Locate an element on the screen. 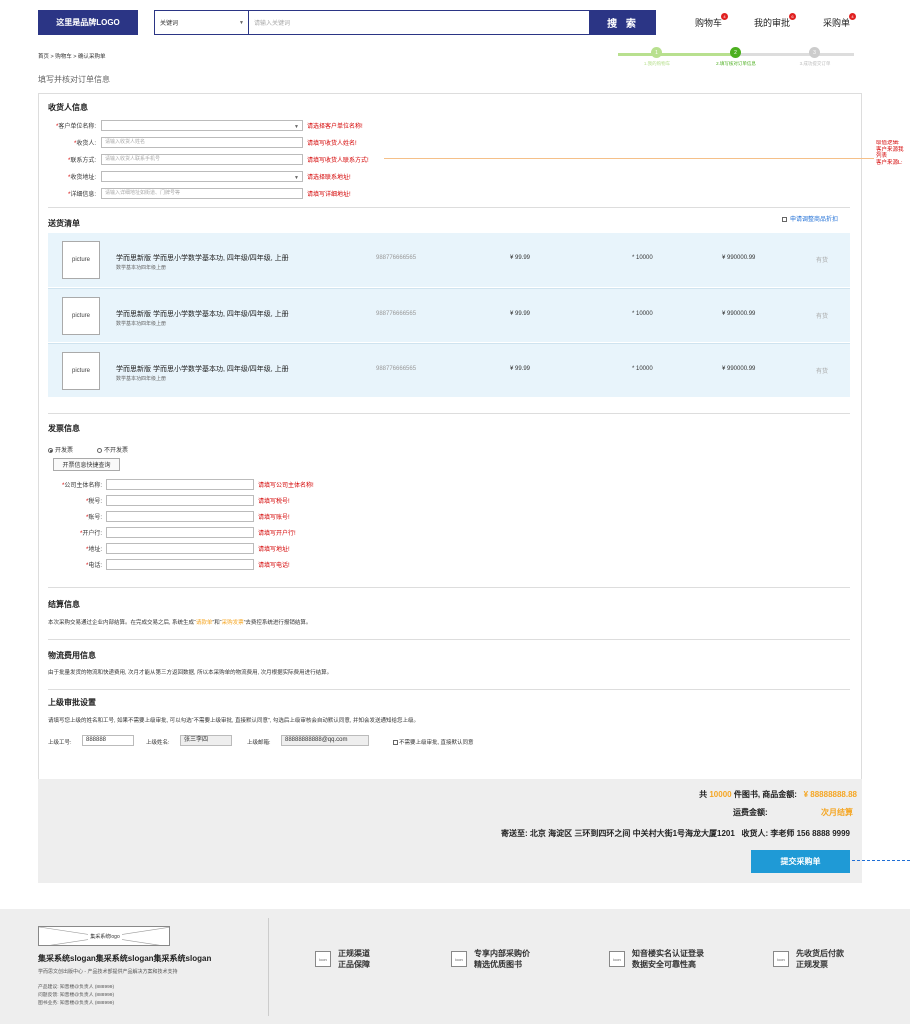  approver-id-input: 888888 is located at coordinates (108, 740).